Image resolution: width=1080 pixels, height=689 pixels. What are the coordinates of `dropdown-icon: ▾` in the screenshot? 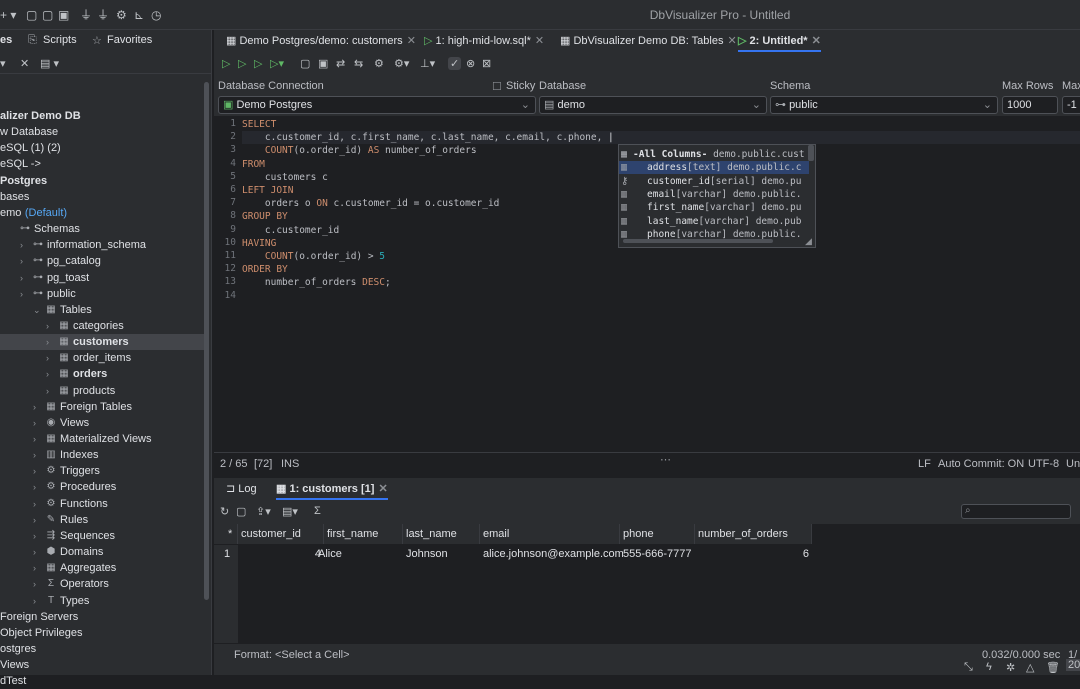 It's located at (3, 63).